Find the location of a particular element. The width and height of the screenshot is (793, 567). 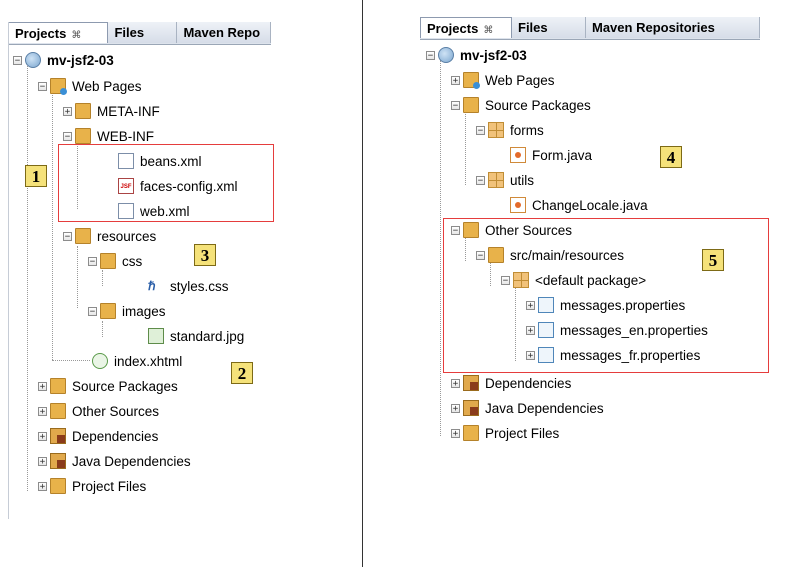

tree-node-source-packages: − Source Packages is located at coordinates (521, 105).